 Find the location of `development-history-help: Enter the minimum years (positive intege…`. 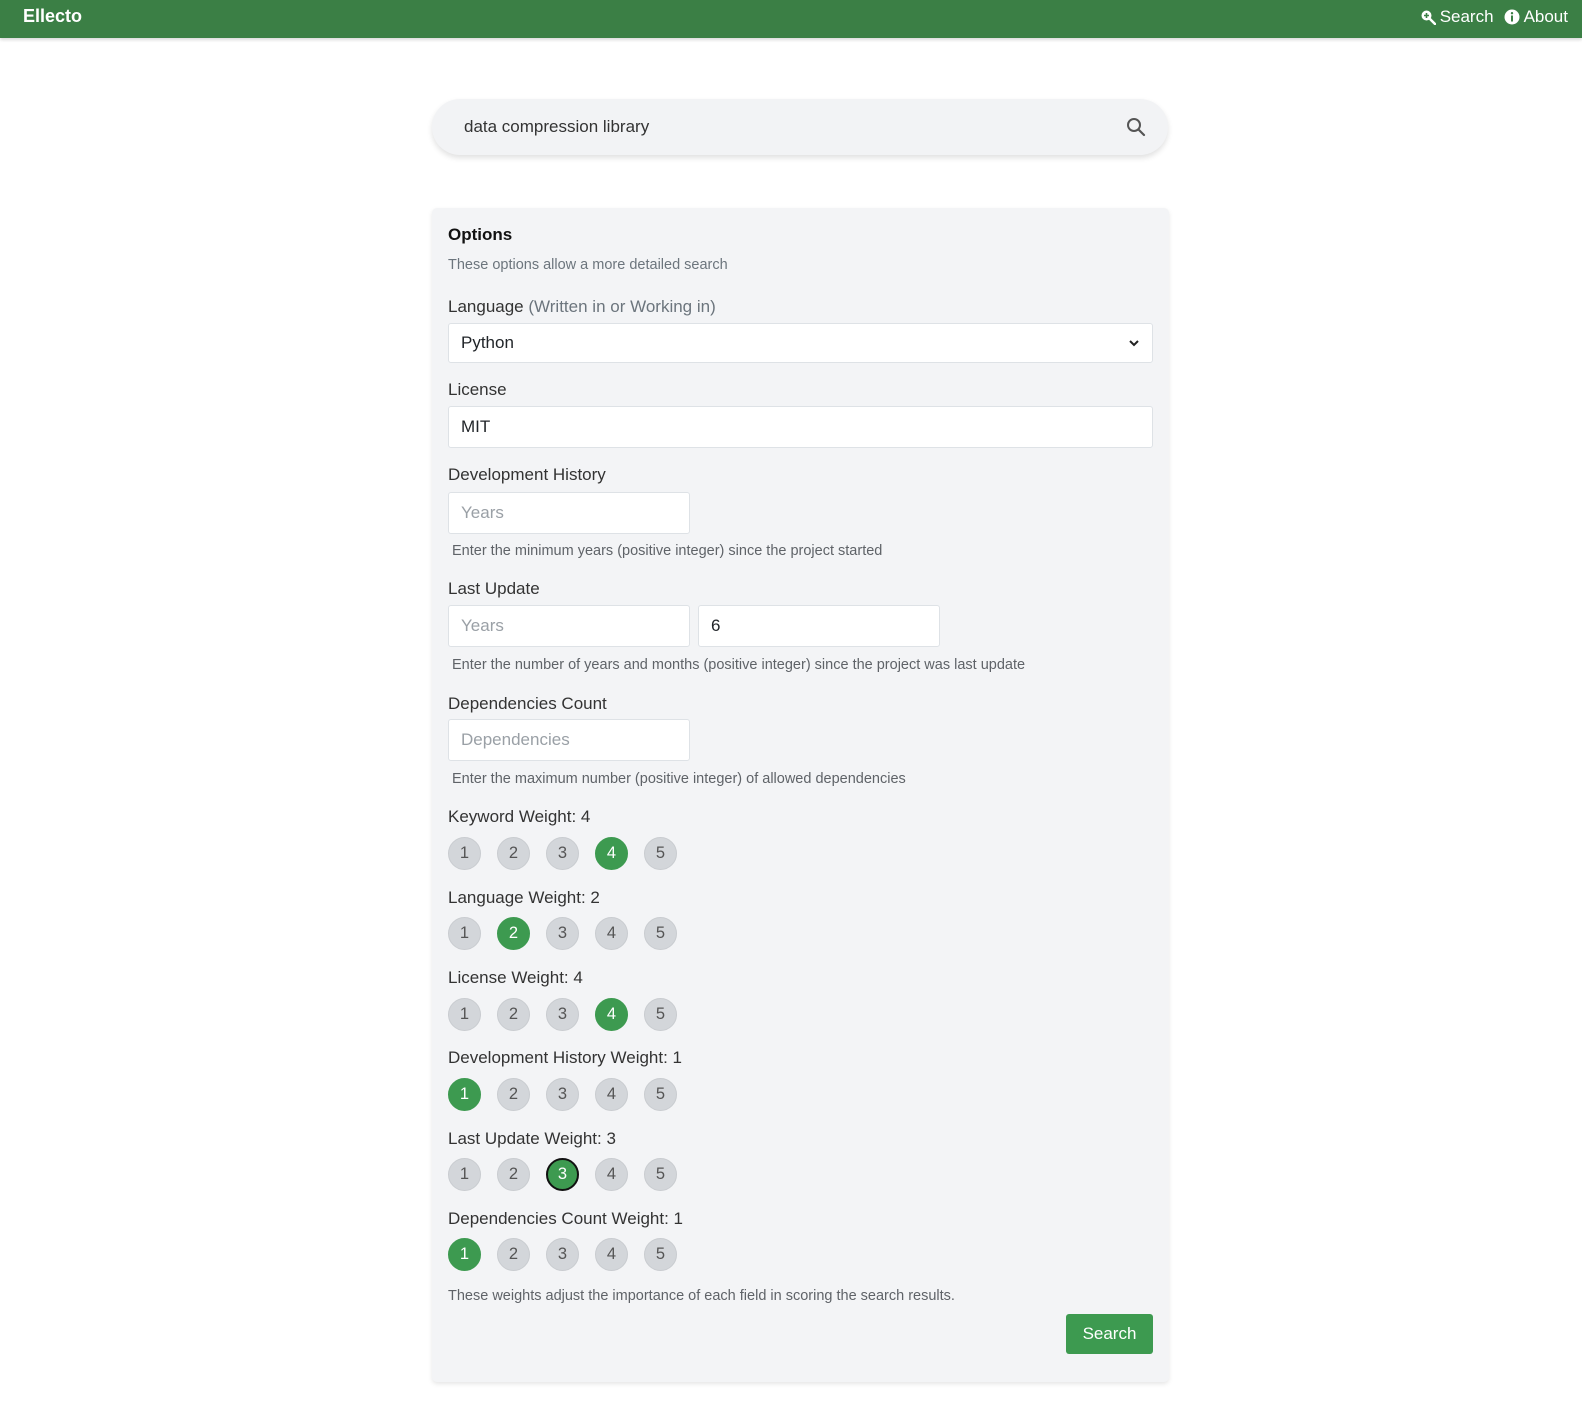

development-history-help: Enter the minimum years (positive intege… is located at coordinates (667, 551).